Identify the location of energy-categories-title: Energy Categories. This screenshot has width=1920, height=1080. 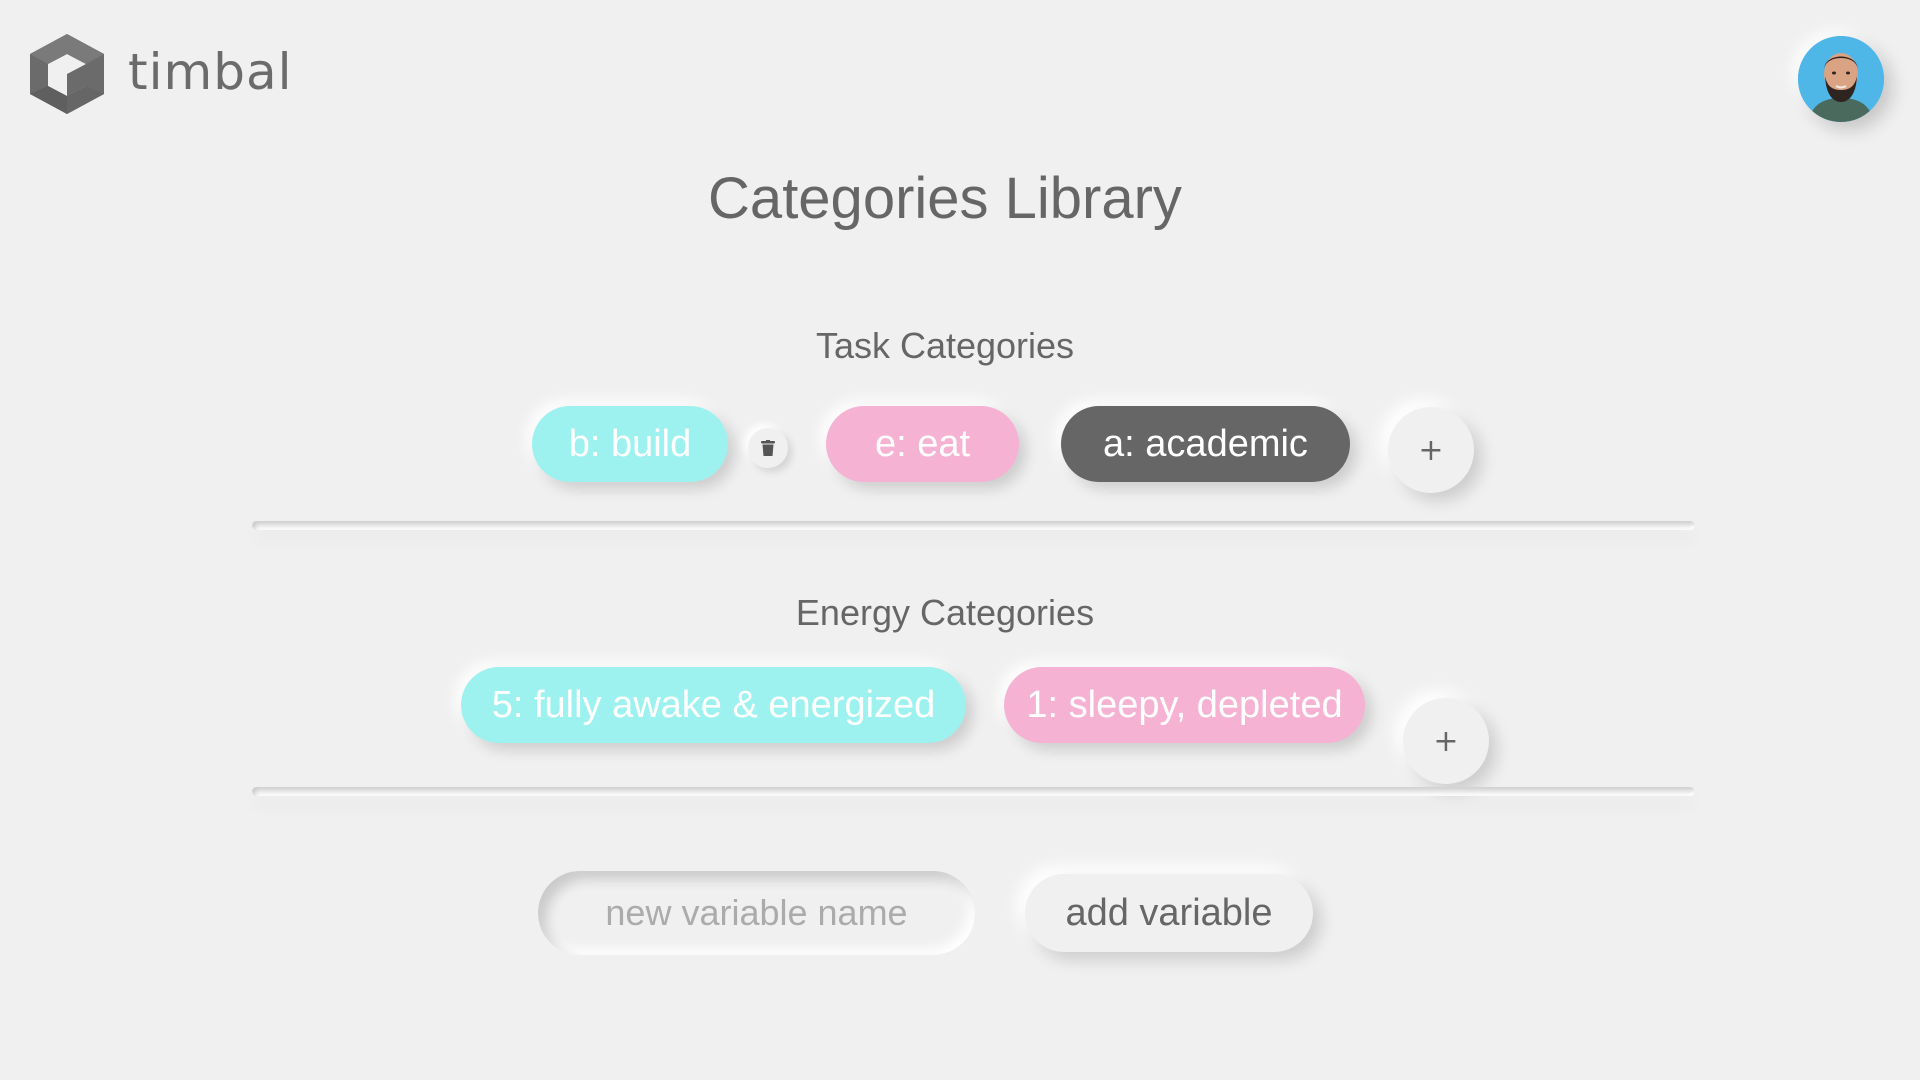
(945, 612).